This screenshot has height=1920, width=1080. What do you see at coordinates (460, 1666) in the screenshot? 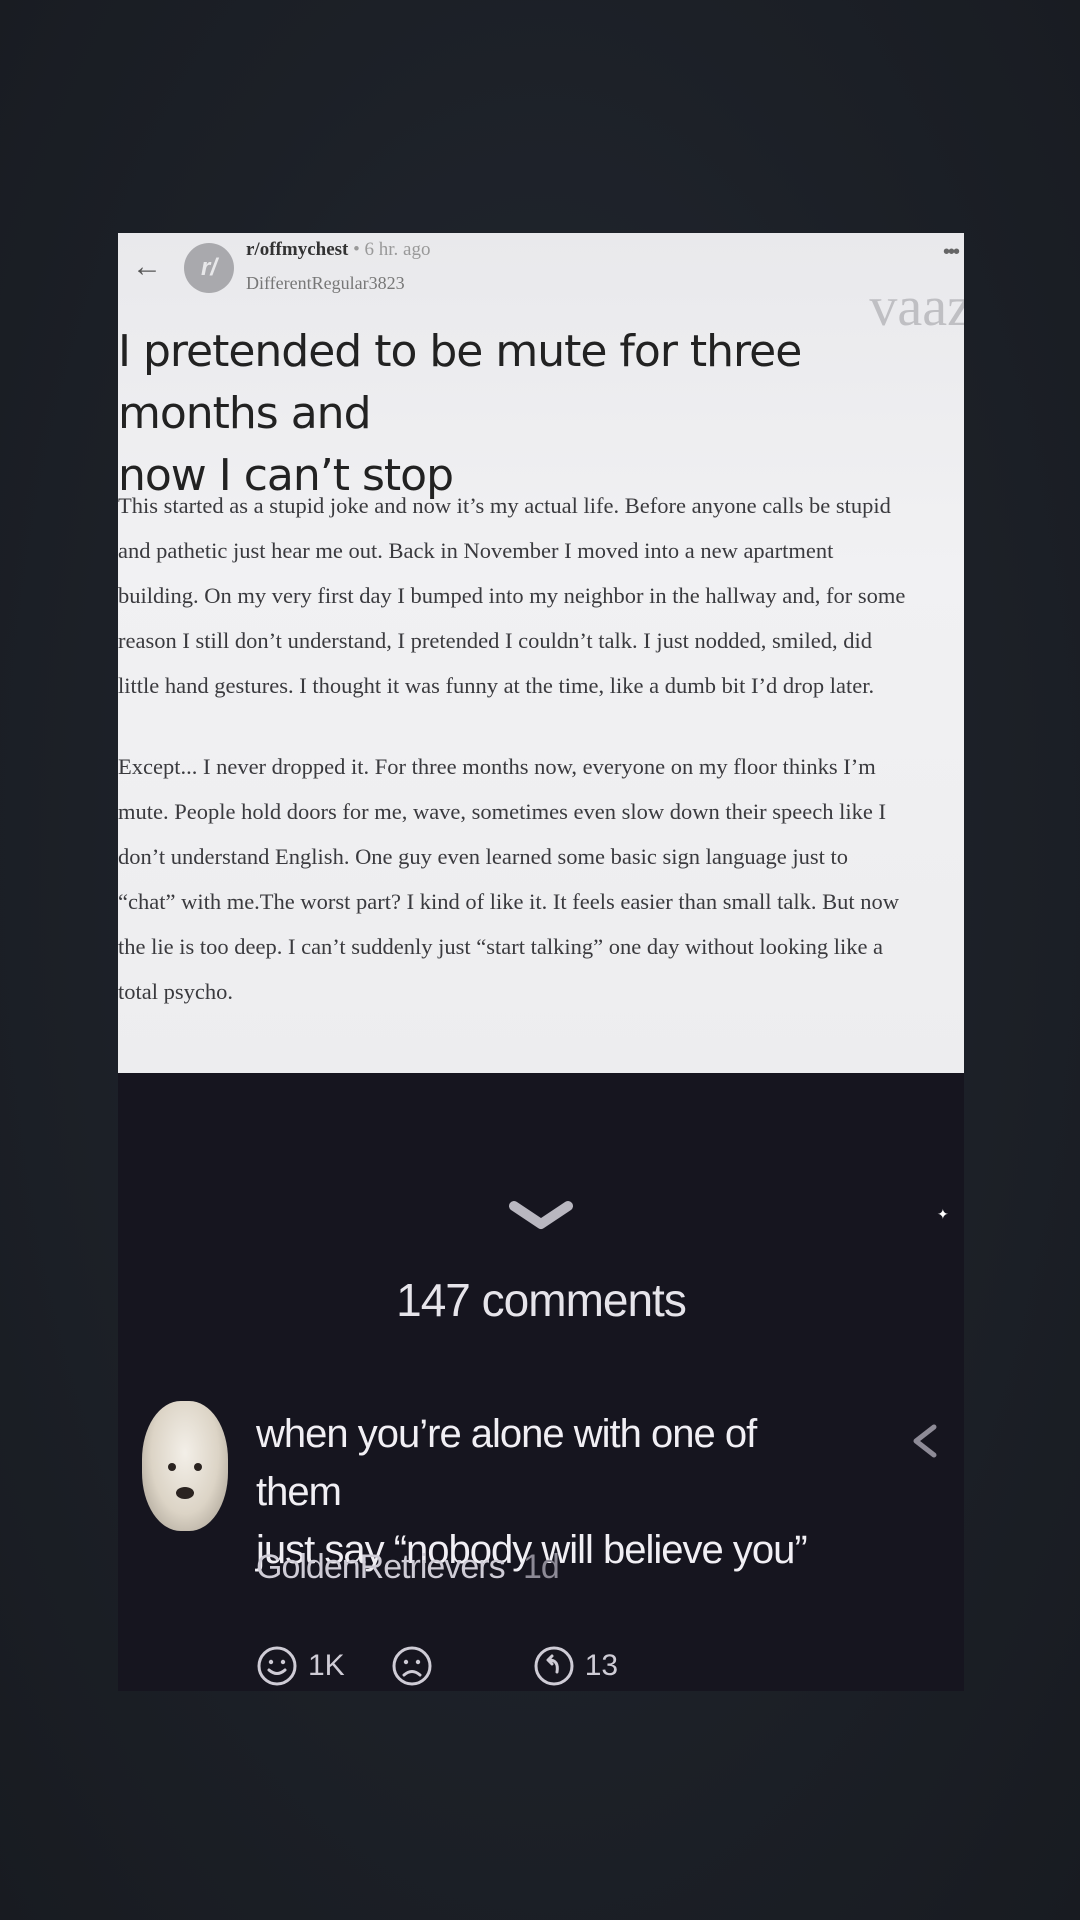
I see `comment-actions: 1K 13` at bounding box center [460, 1666].